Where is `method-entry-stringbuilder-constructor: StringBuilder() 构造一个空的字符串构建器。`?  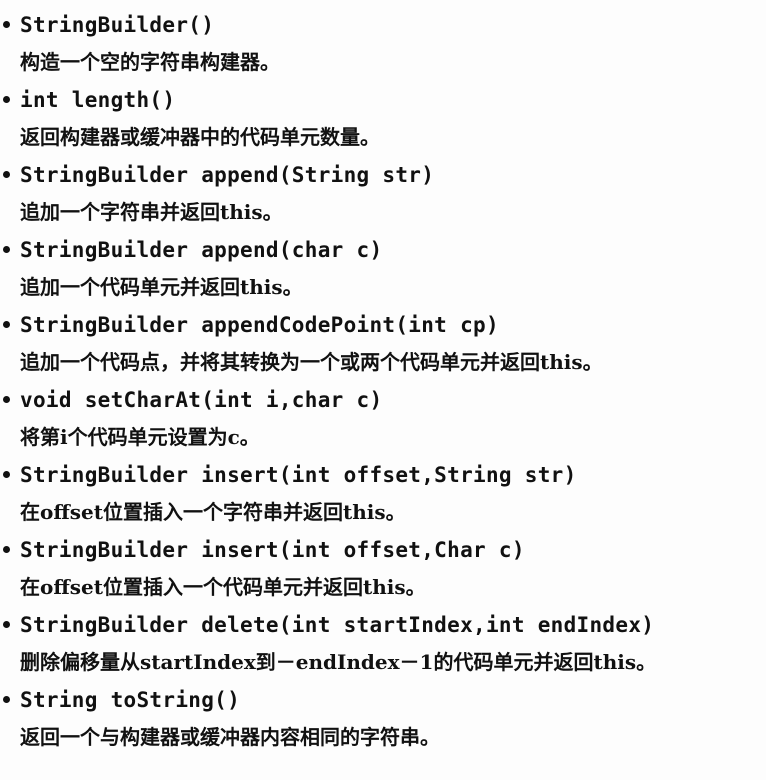 method-entry-stringbuilder-constructor: StringBuilder() 构造一个空的字符串构建器。 is located at coordinates (383, 43).